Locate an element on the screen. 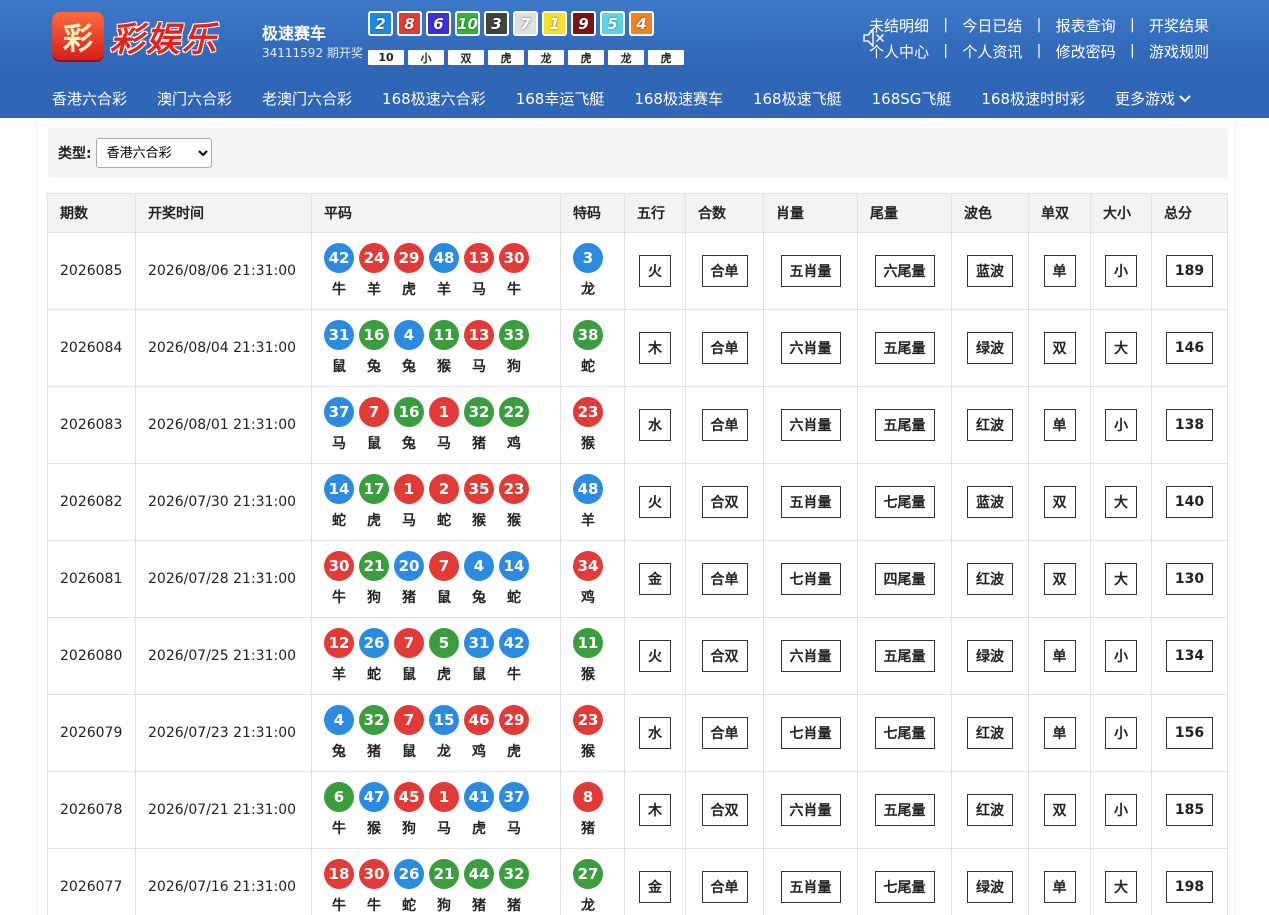 The width and height of the screenshot is (1269, 915). draw-time-cell: 2026/07/28 21:31:00 is located at coordinates (223, 579).